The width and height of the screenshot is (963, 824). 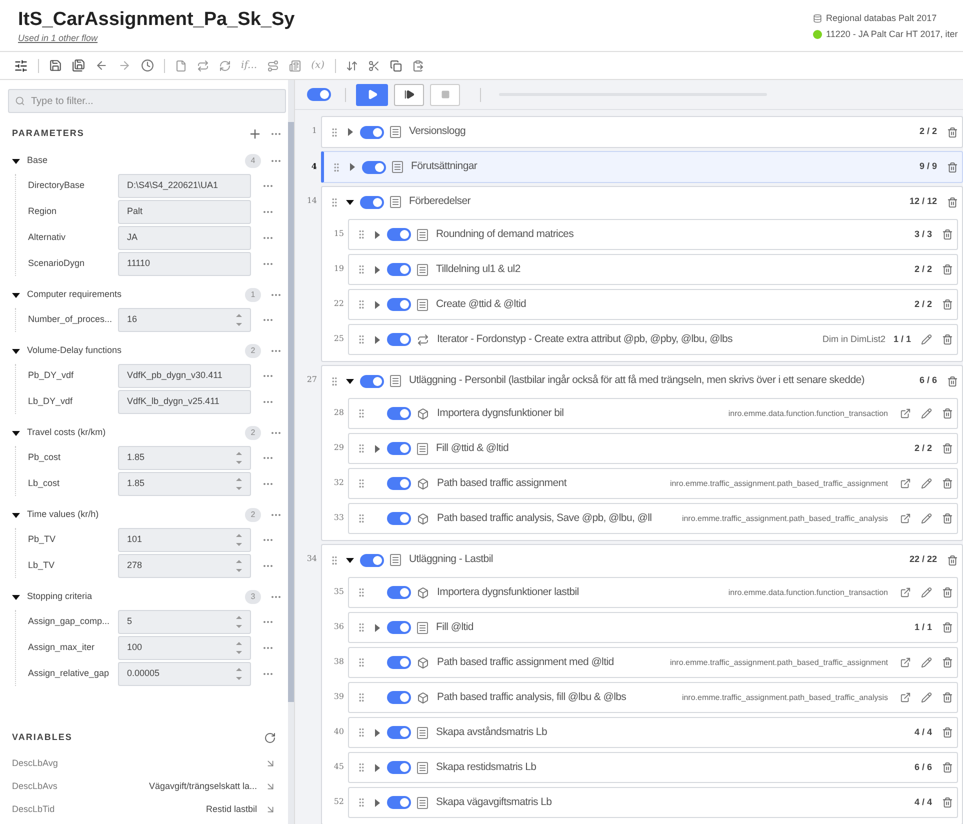 What do you see at coordinates (653, 339) in the screenshot?
I see `flow-step-card: Iterator - Fordonstyp - Create extra attribut @pb, @pby, @lbu, @lbs Dim in DimList2 1 / 1` at bounding box center [653, 339].